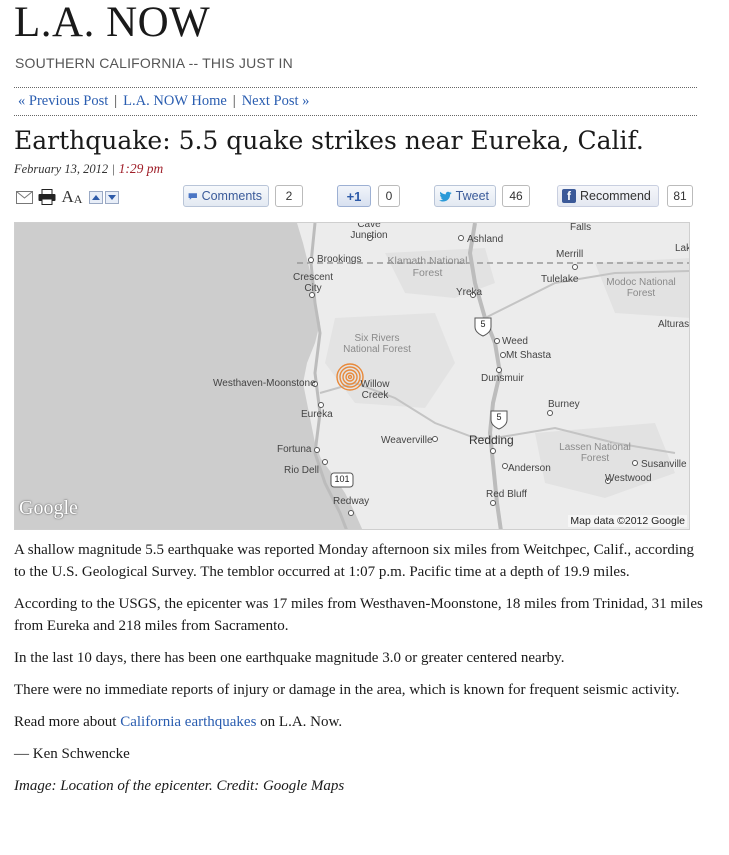  Describe the element at coordinates (485, 239) in the screenshot. I see `map-label-ashland: Ashland` at that location.